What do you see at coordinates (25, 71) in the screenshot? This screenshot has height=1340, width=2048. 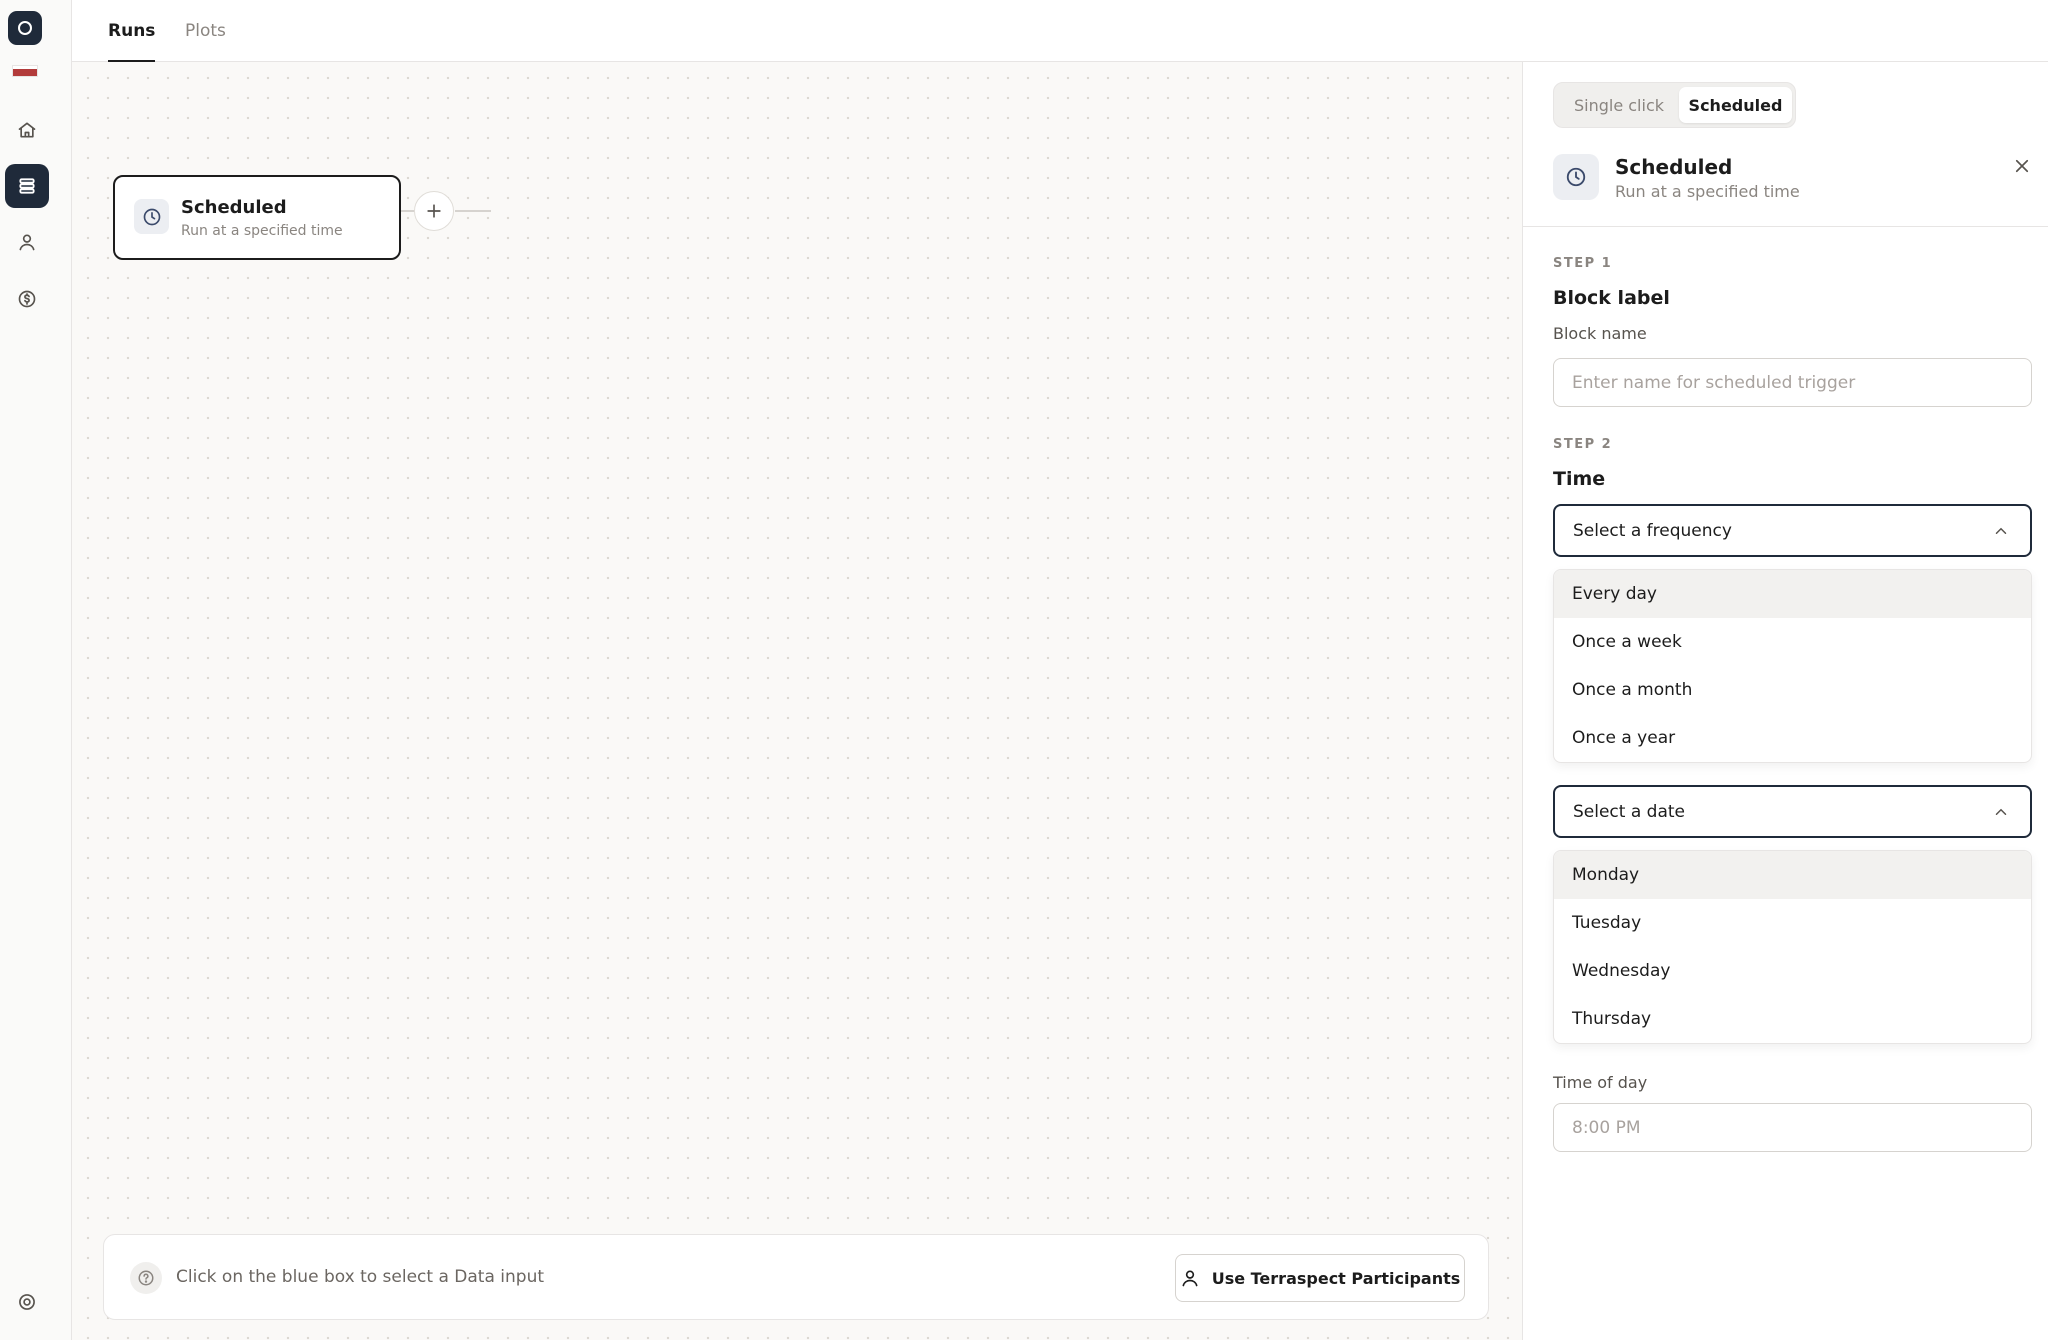 I see `flag-icon` at bounding box center [25, 71].